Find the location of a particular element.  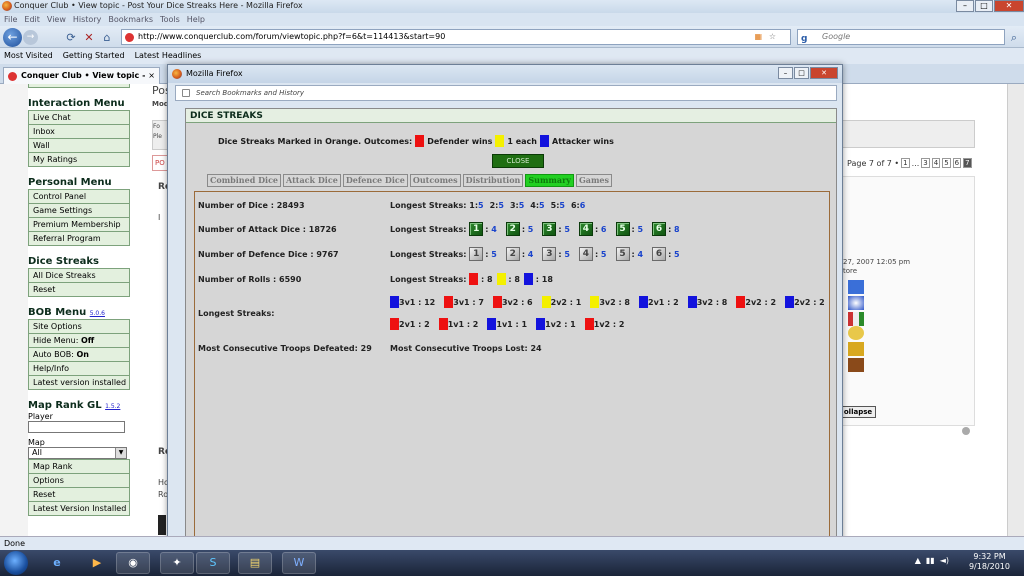

menu-tools: Tools is located at coordinates (170, 19).